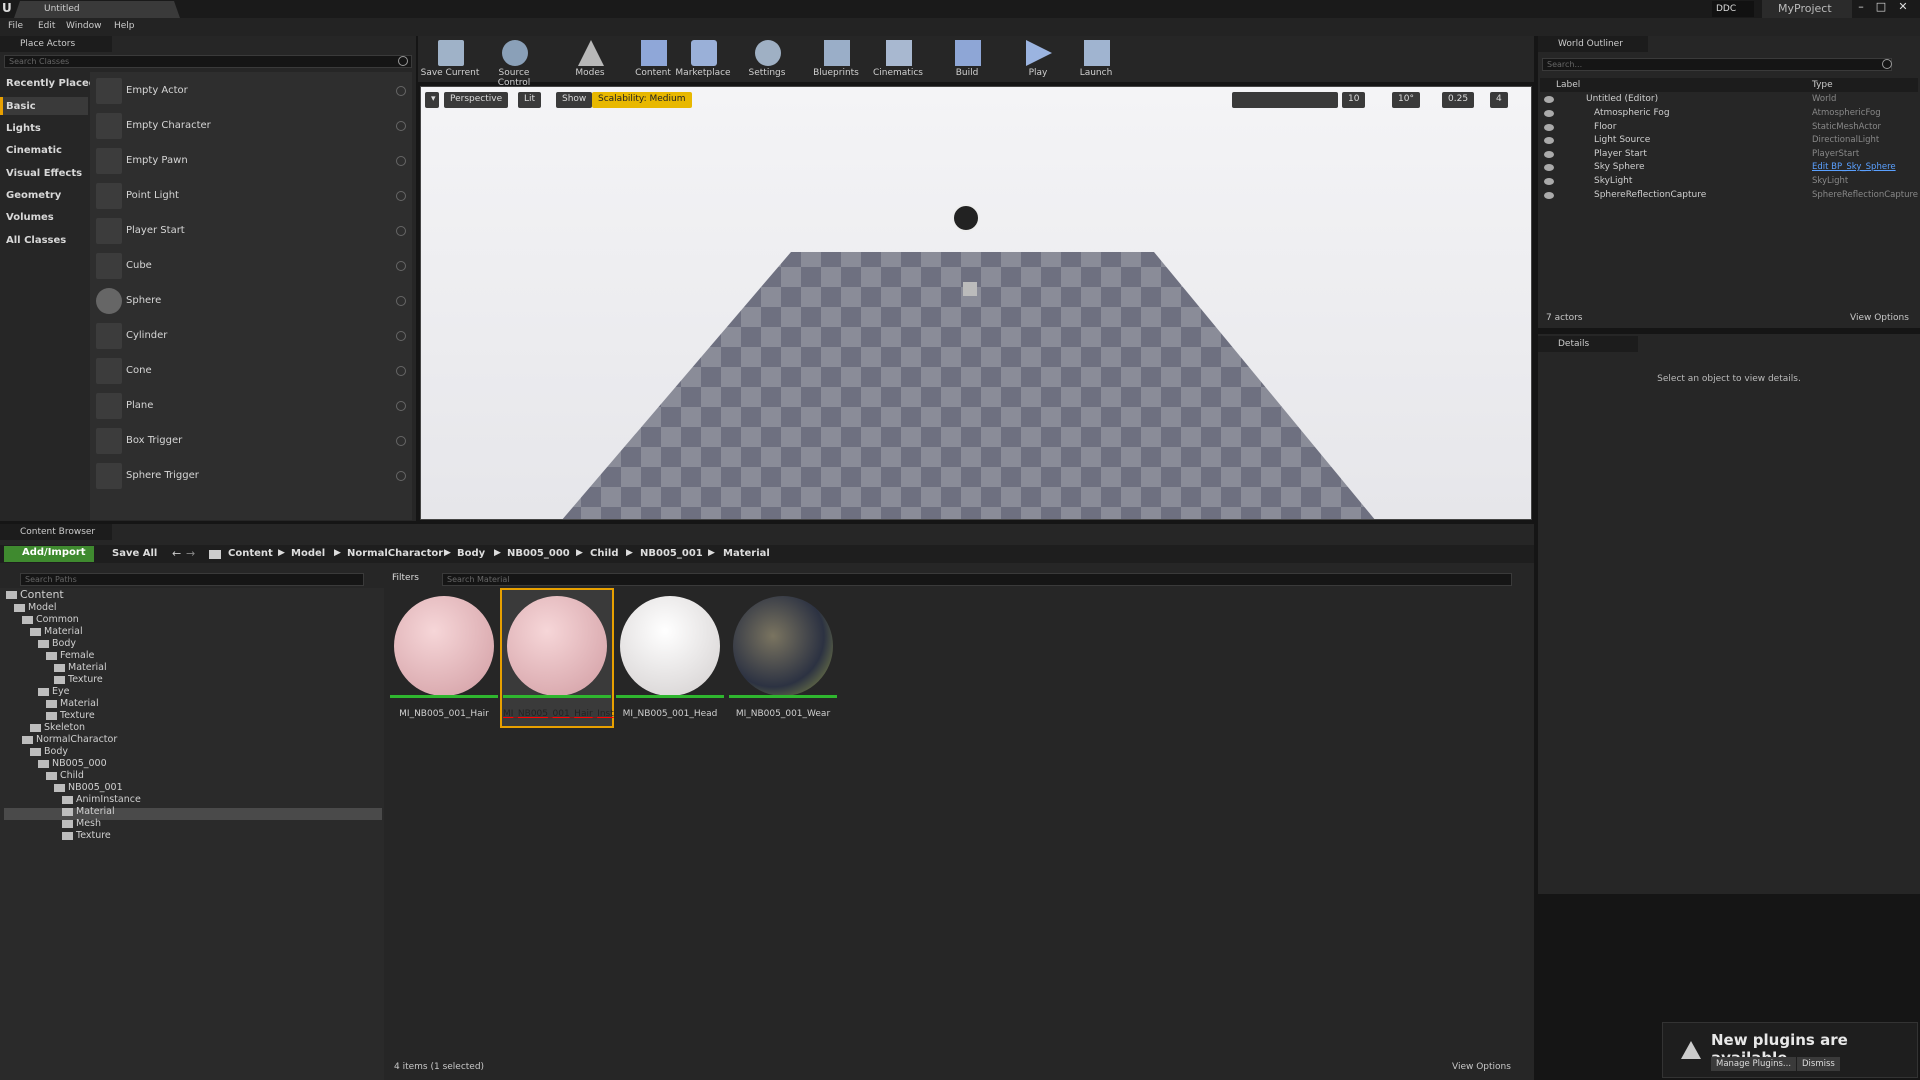  What do you see at coordinates (35, 594) in the screenshot?
I see `tree-folder: Content` at bounding box center [35, 594].